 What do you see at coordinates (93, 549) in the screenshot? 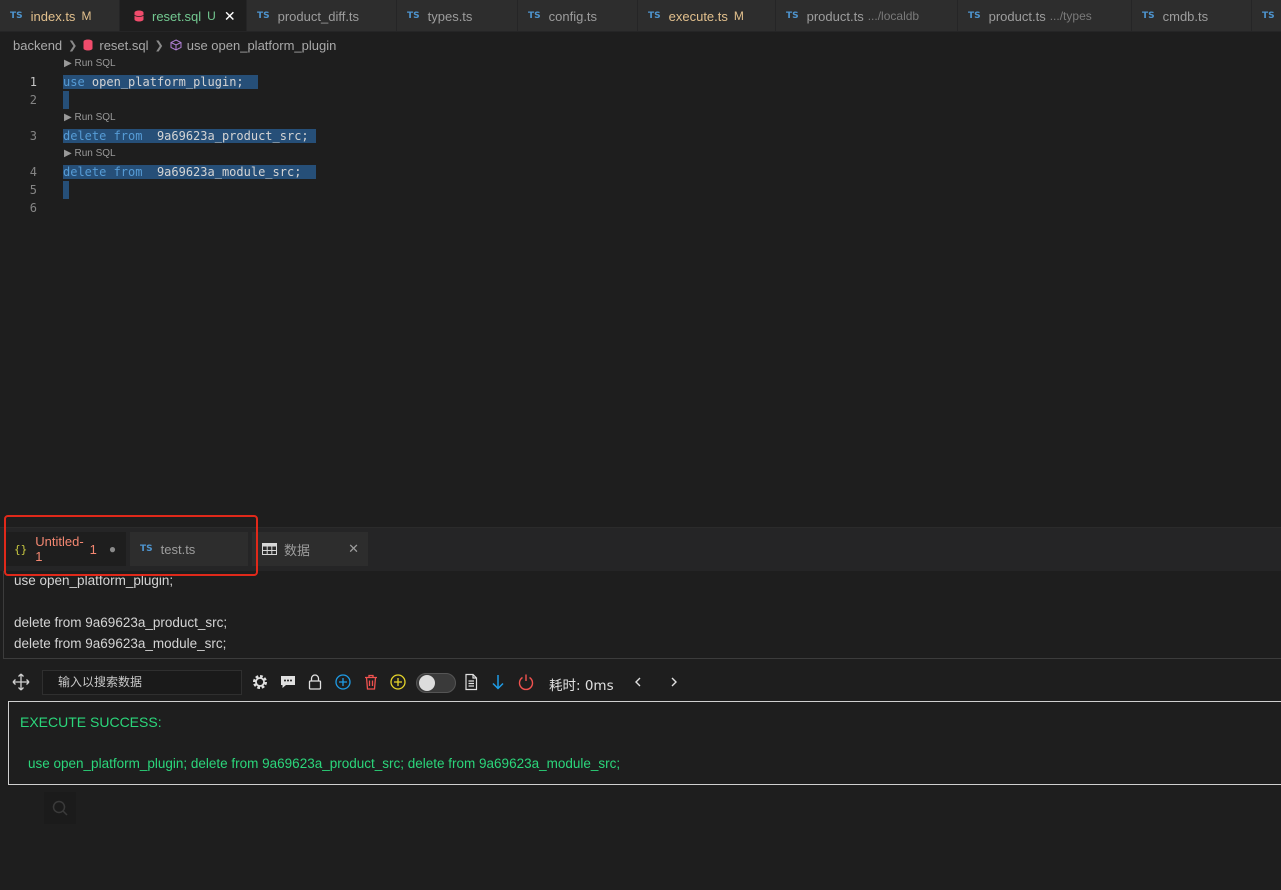
I see `problem-count-badge: 1` at bounding box center [93, 549].